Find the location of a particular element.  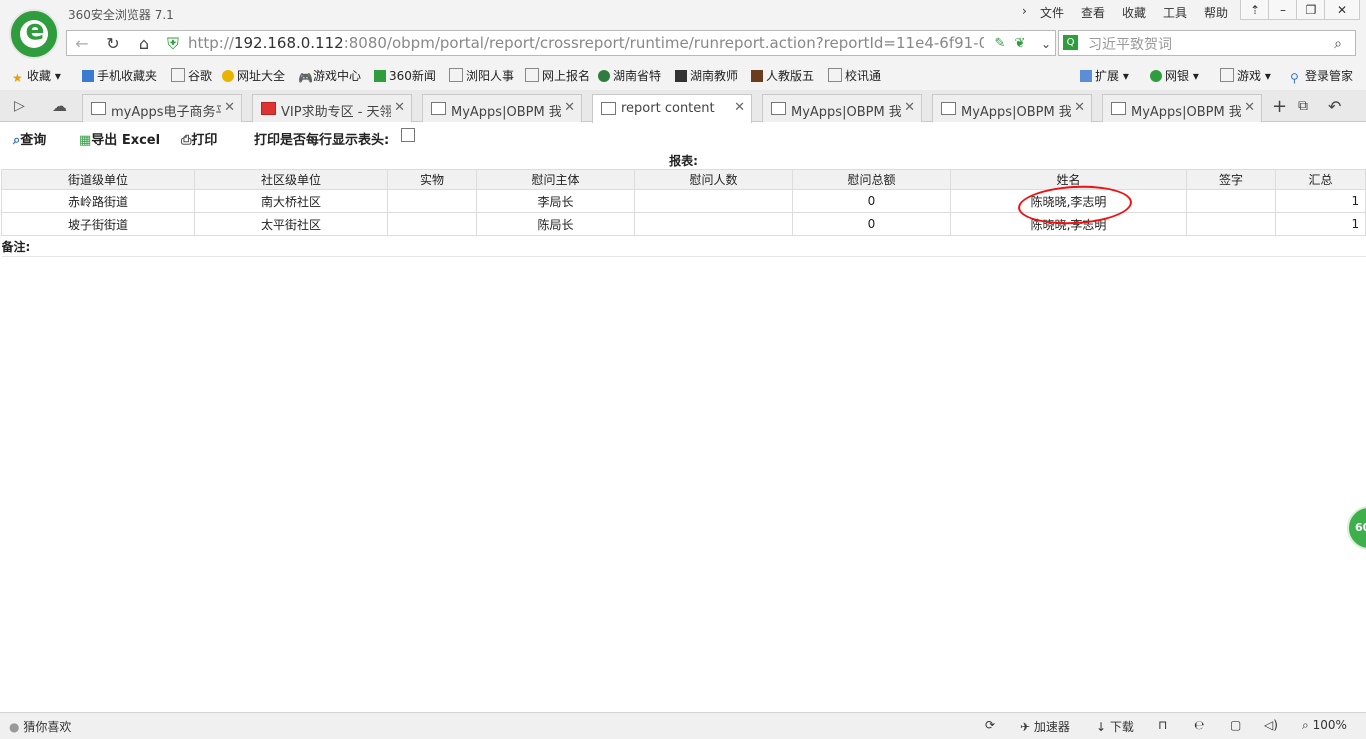

screen-icon: ▢ is located at coordinates (1235, 725).